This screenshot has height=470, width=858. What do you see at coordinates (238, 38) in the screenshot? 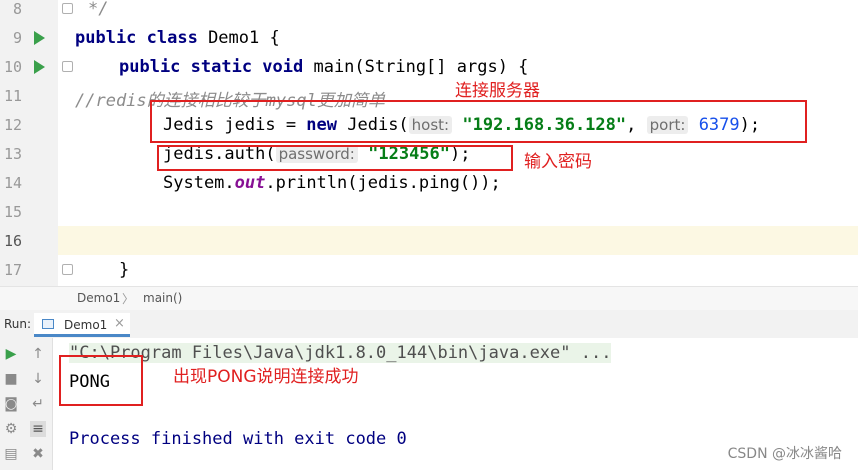
I see `class-name: Demo1 {` at bounding box center [238, 38].